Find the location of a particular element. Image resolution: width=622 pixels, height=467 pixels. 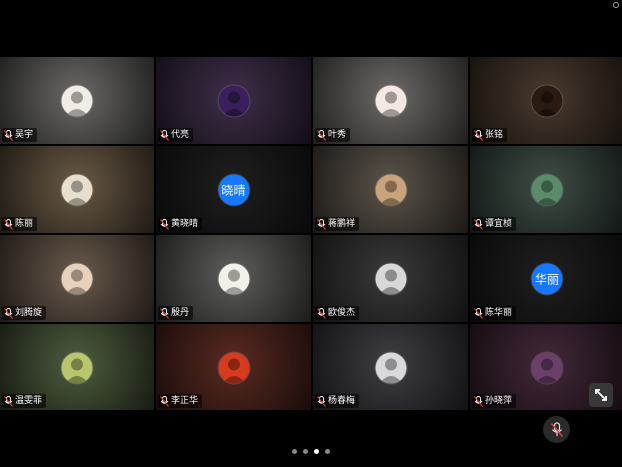

participant-tile: 殷丹 is located at coordinates (233, 278).